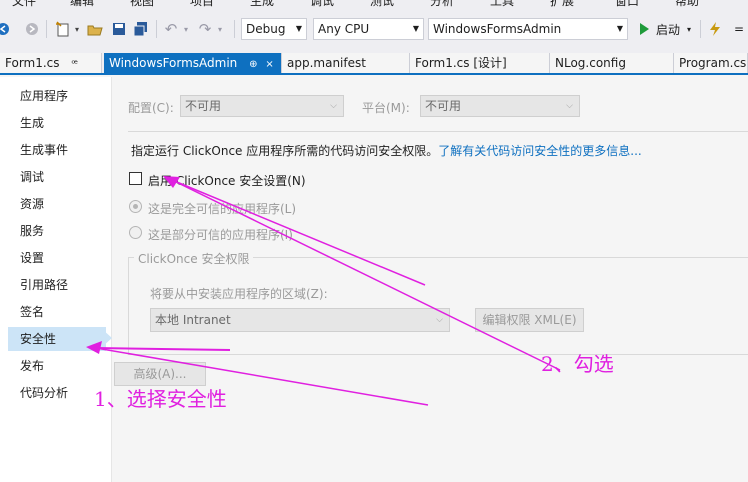 The width and height of the screenshot is (748, 482). Describe the element at coordinates (253, 64) in the screenshot. I see `pin-icon: ⊕` at that location.